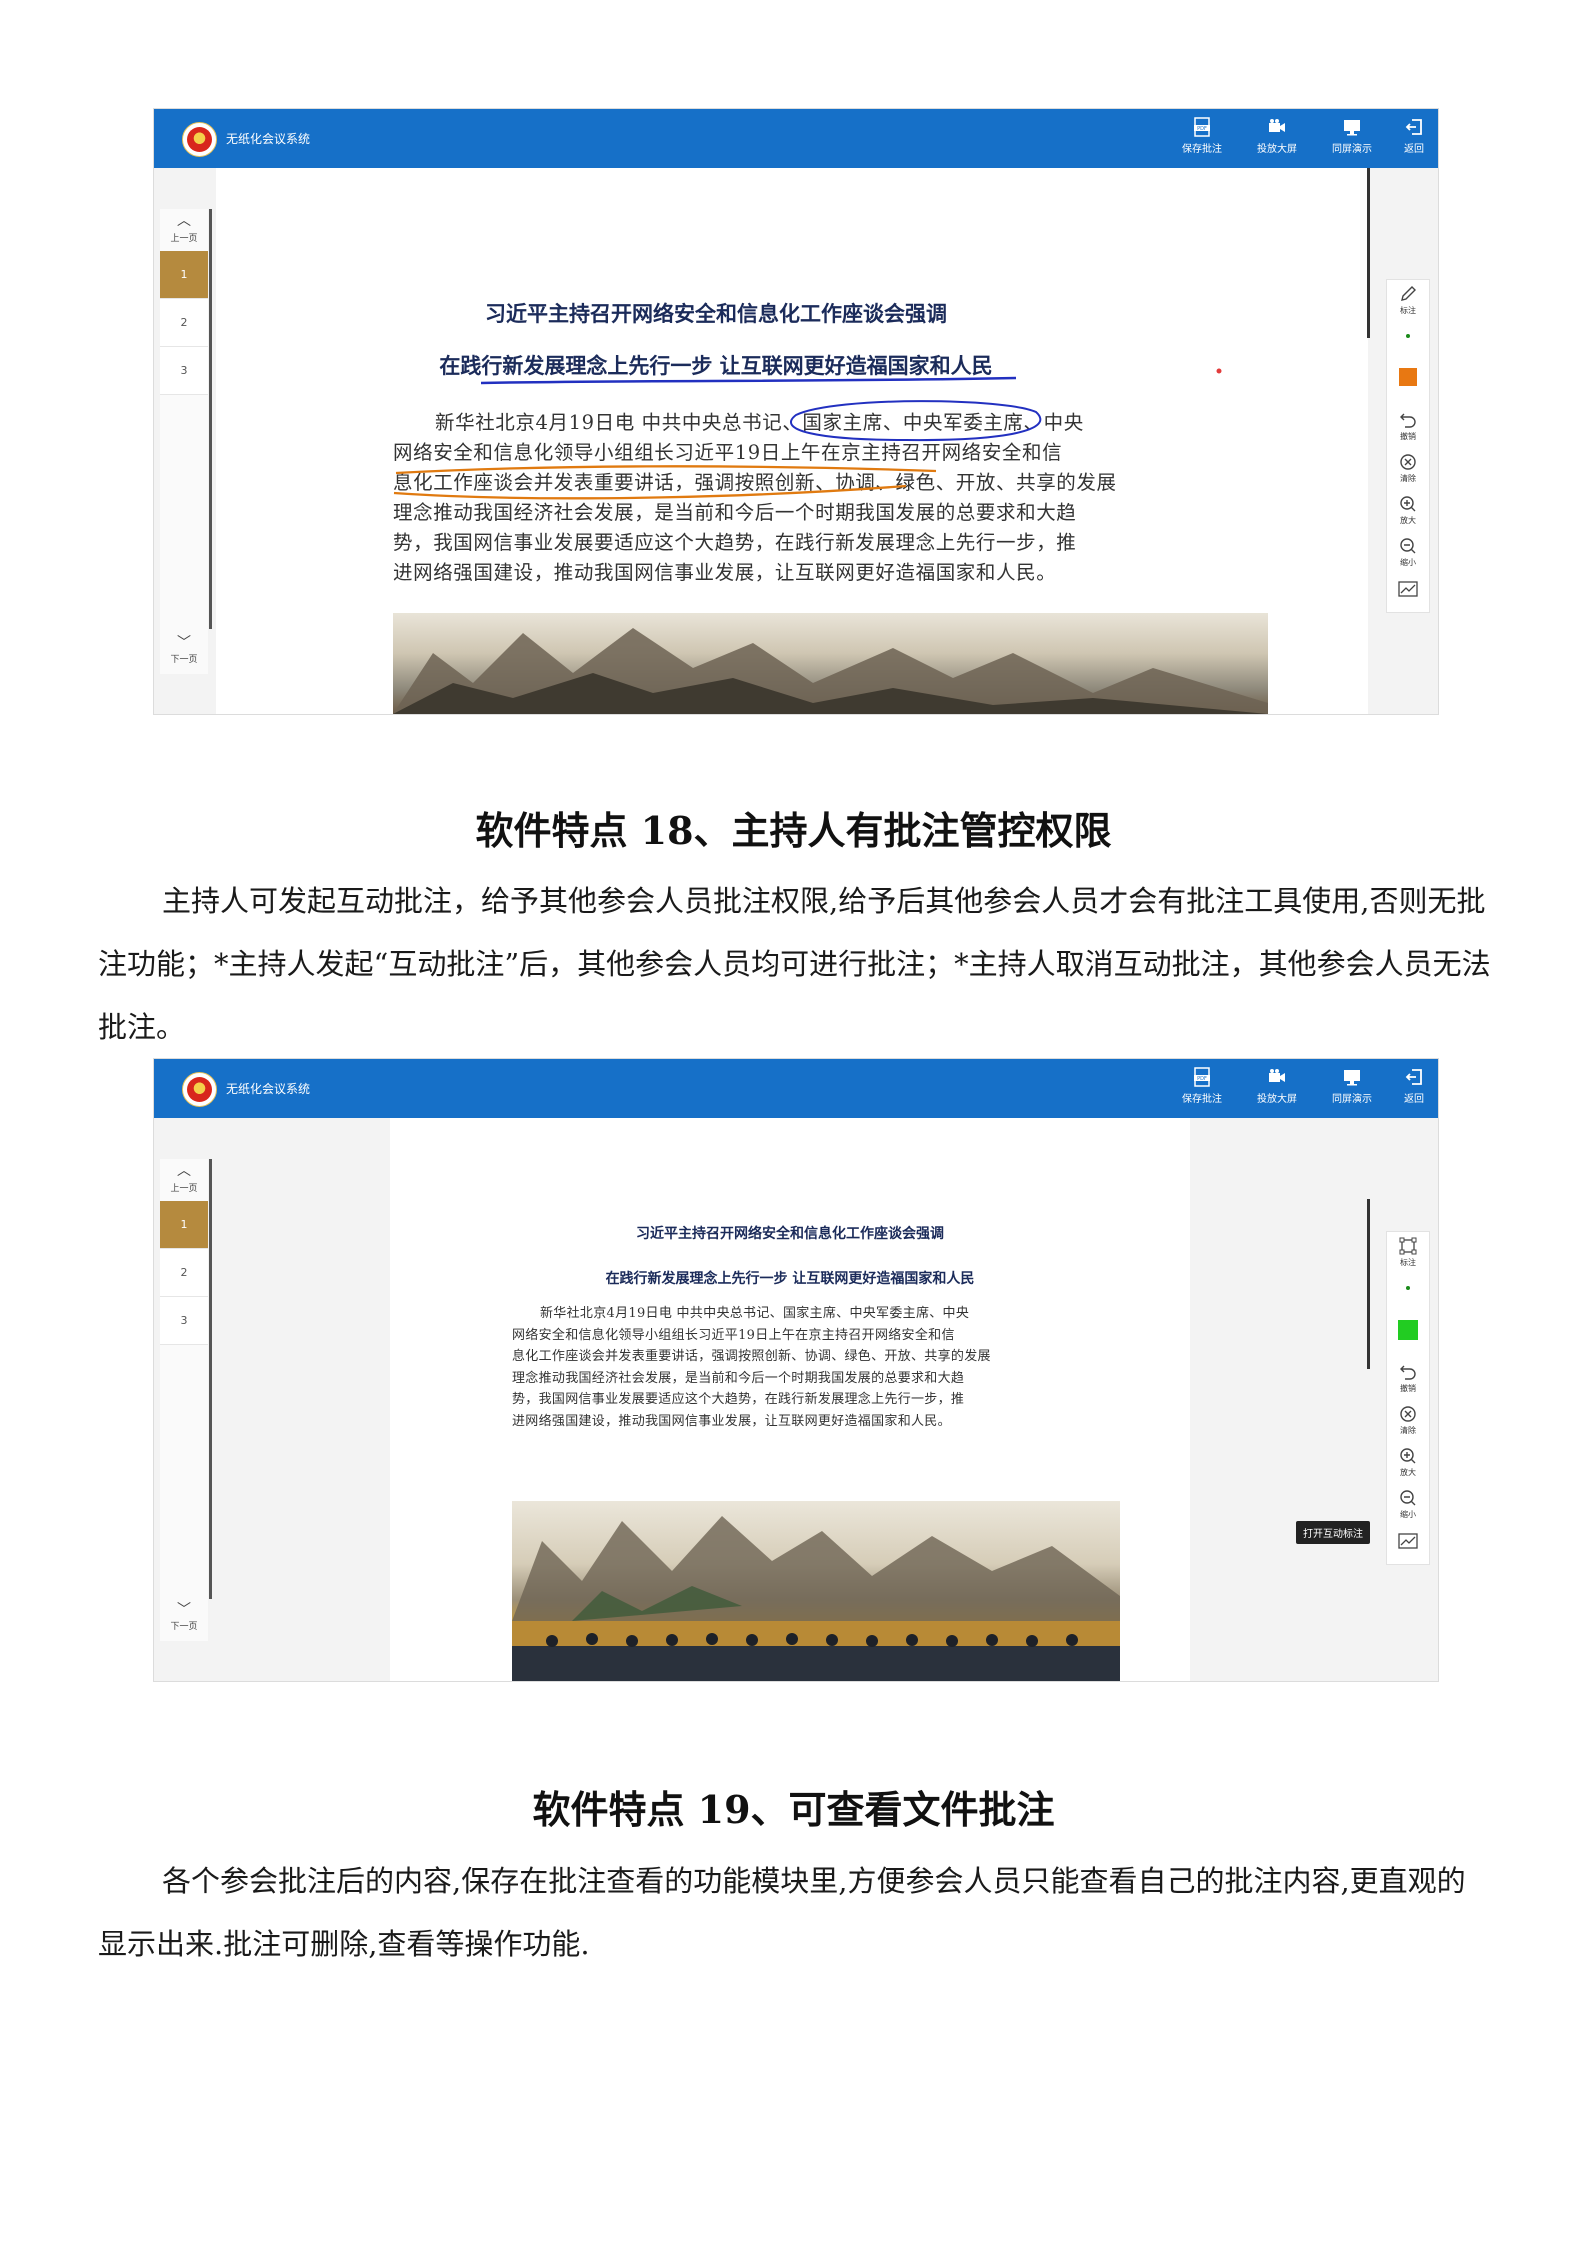 The width and height of the screenshot is (1587, 2245). Describe the element at coordinates (1277, 1075) in the screenshot. I see `camera-icon` at that location.